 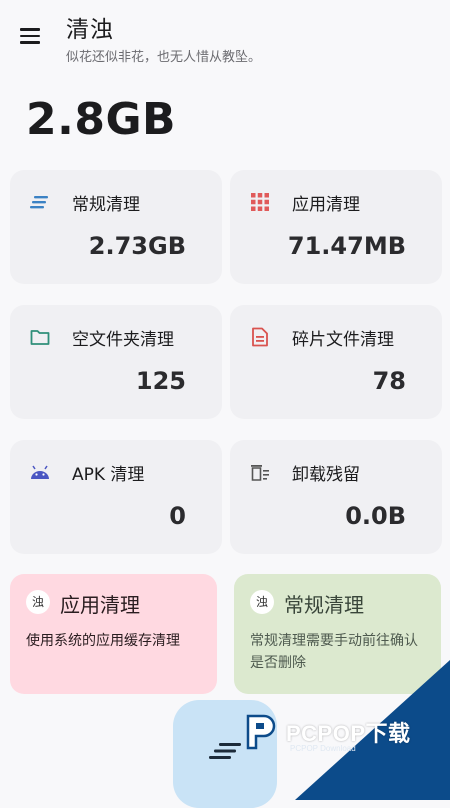 What do you see at coordinates (348, 733) in the screenshot?
I see `watermark-brand: PCPOP下载` at bounding box center [348, 733].